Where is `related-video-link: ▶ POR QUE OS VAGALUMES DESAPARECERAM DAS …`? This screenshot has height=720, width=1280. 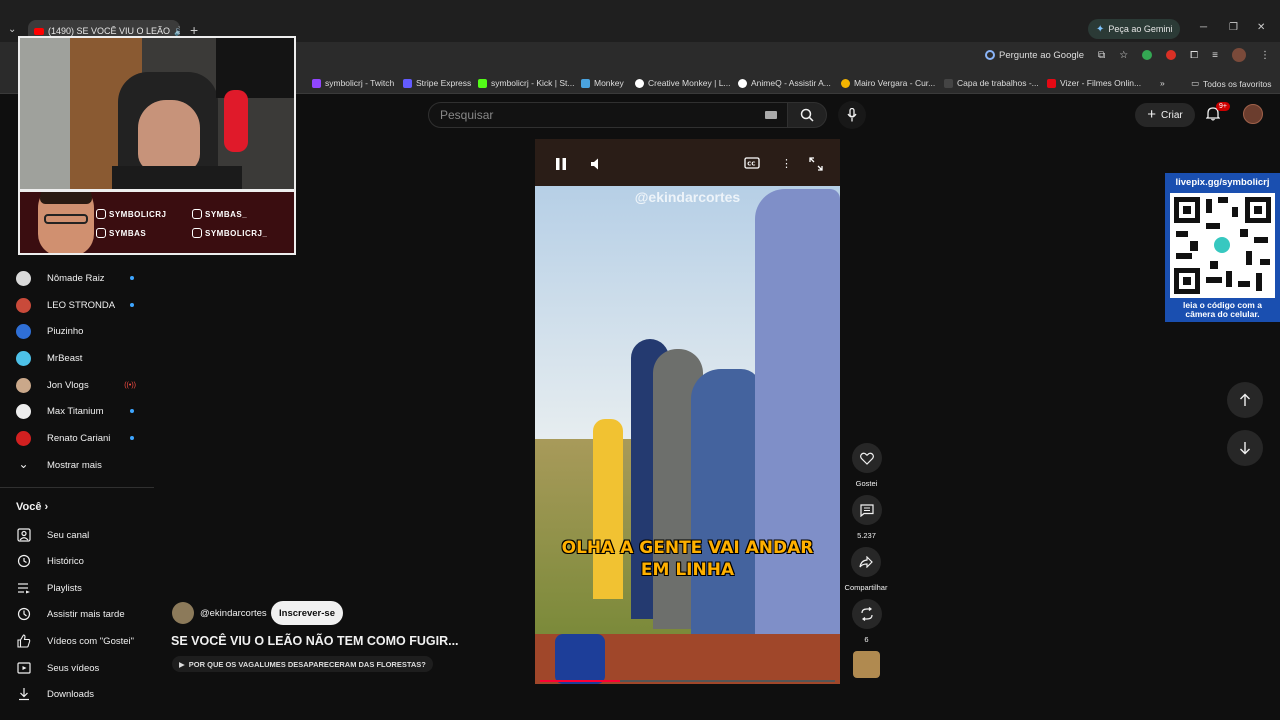
related-video-link: ▶ POR QUE OS VAGALUMES DESAPARECERAM DAS … is located at coordinates (302, 664).